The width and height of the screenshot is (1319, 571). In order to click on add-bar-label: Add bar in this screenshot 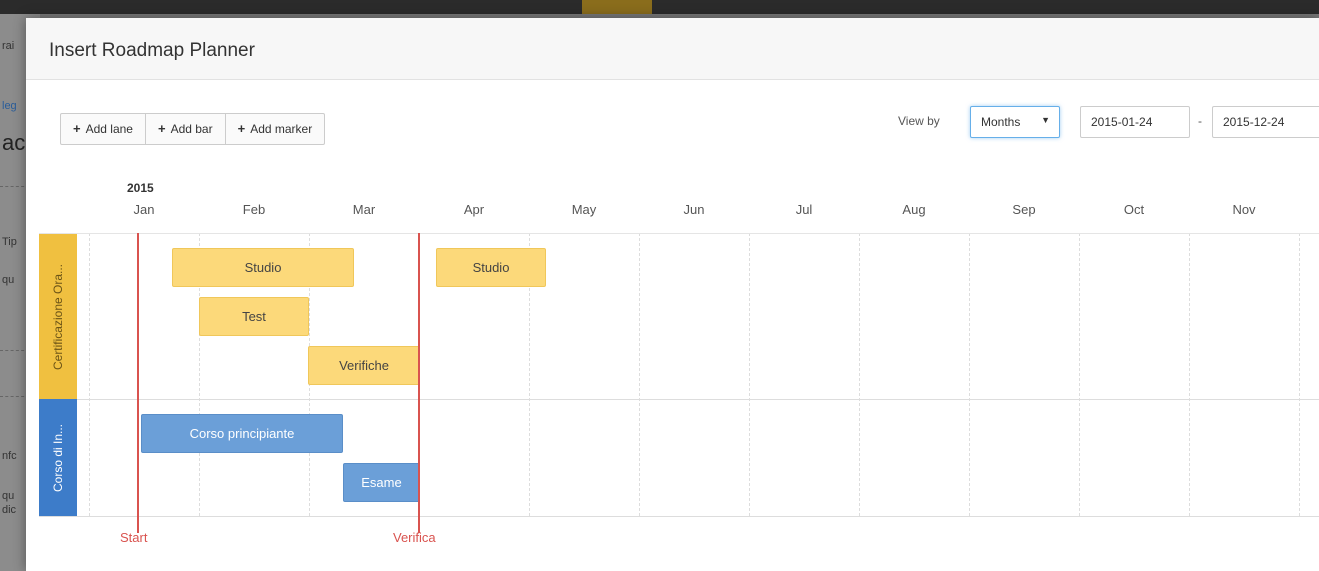, I will do `click(191, 129)`.